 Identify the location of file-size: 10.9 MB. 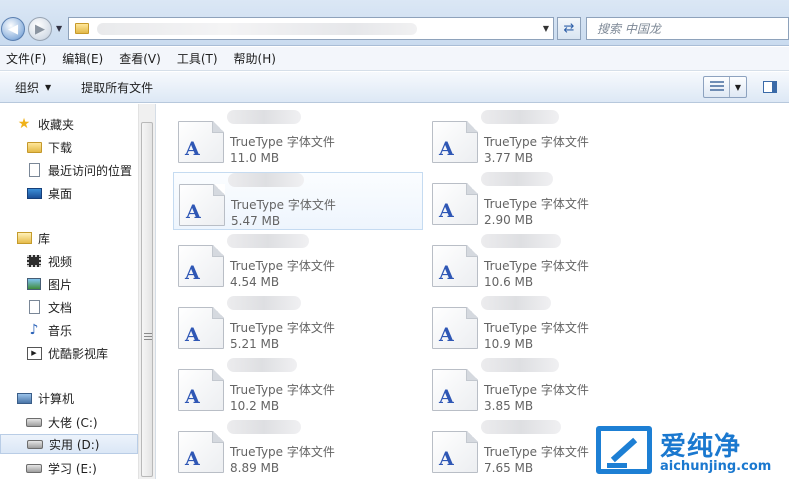
(509, 344).